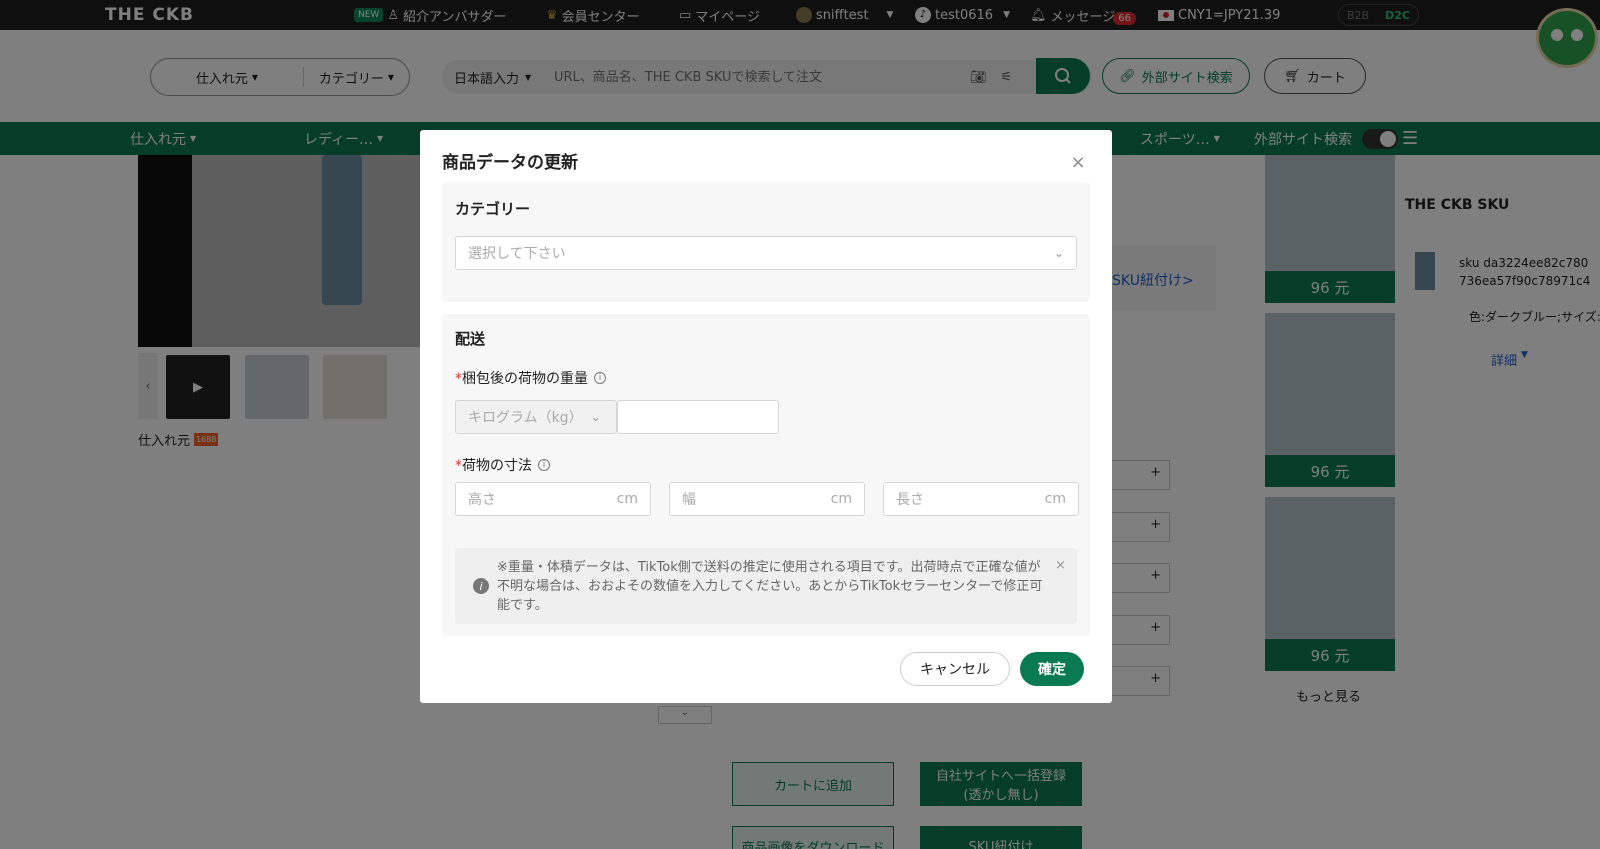  Describe the element at coordinates (497, 466) in the screenshot. I see `size-label-text: 荷物の寸法` at that location.